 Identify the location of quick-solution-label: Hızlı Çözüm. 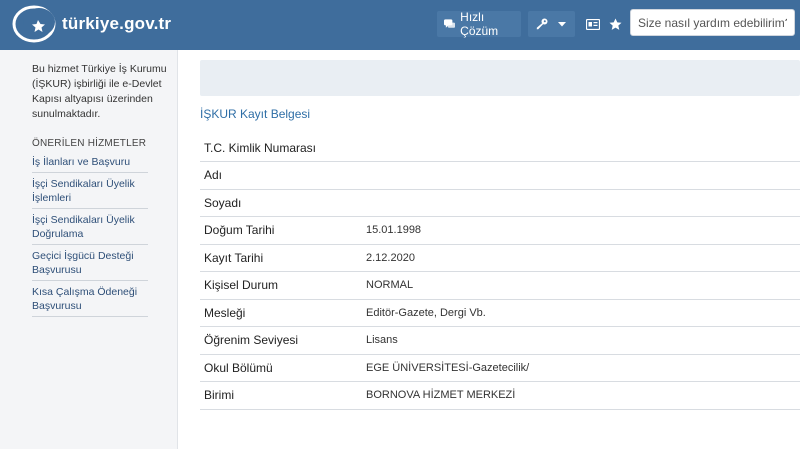
(479, 24).